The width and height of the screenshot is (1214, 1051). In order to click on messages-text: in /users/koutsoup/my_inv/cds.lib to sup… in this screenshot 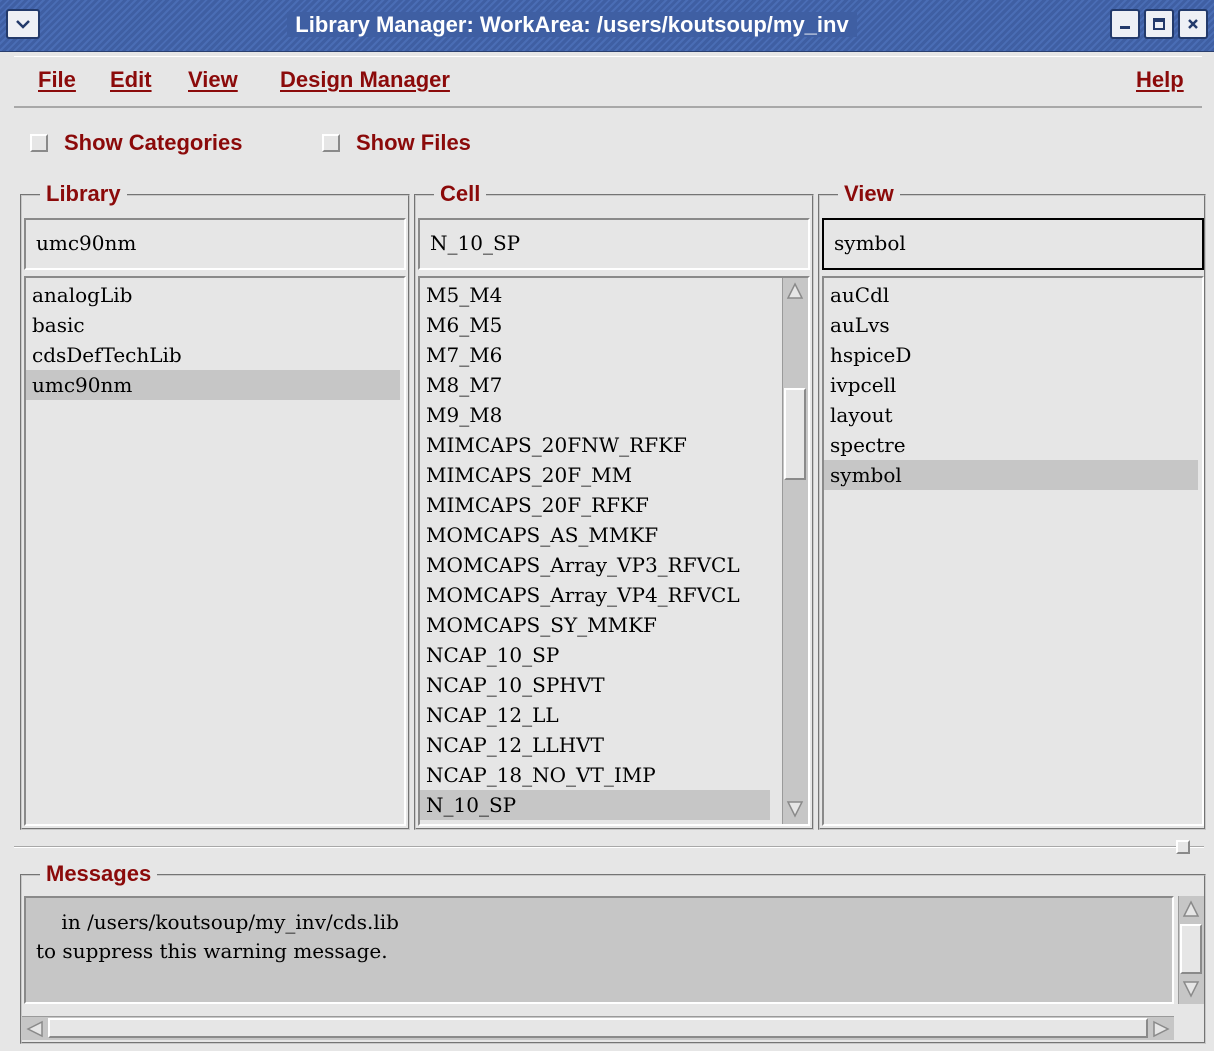, I will do `click(599, 950)`.